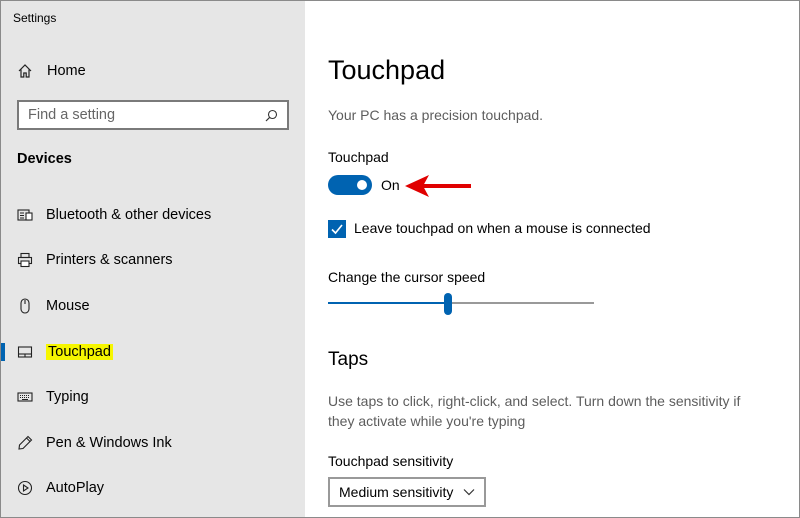  Describe the element at coordinates (67, 397) in the screenshot. I see `sidebar-item-label: Typing` at that location.